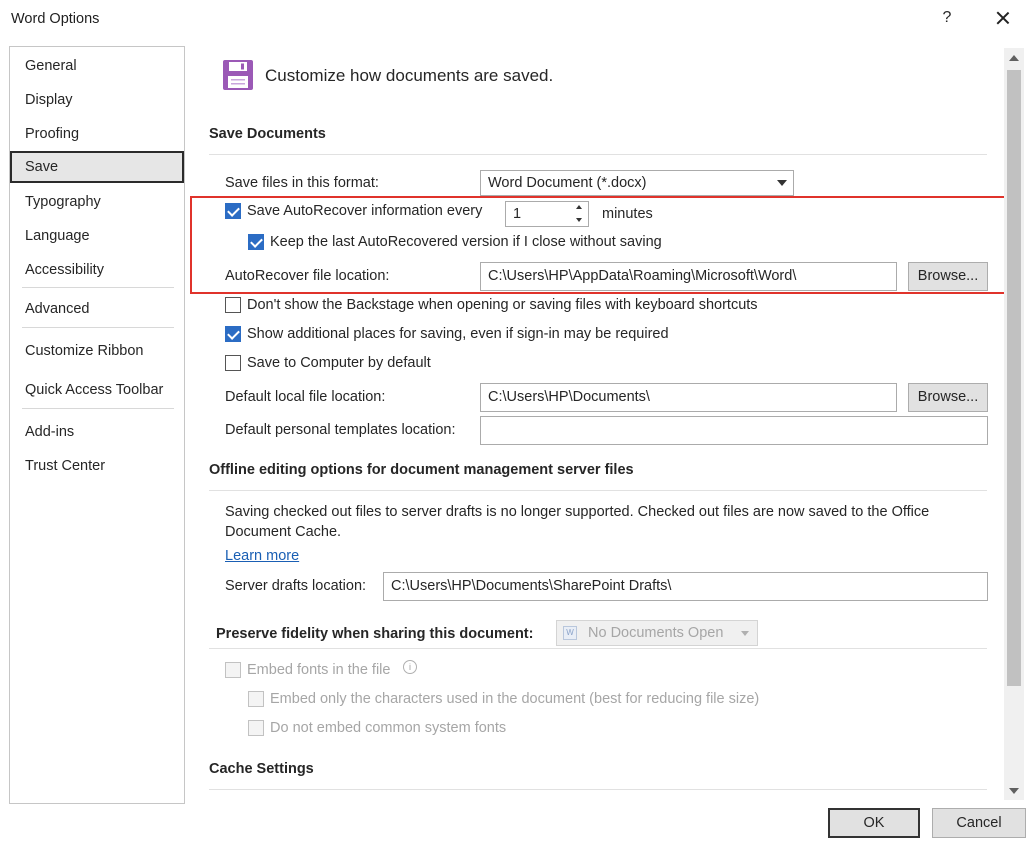  Describe the element at coordinates (233, 305) in the screenshot. I see `dont-show-backstage-checkbox` at that location.